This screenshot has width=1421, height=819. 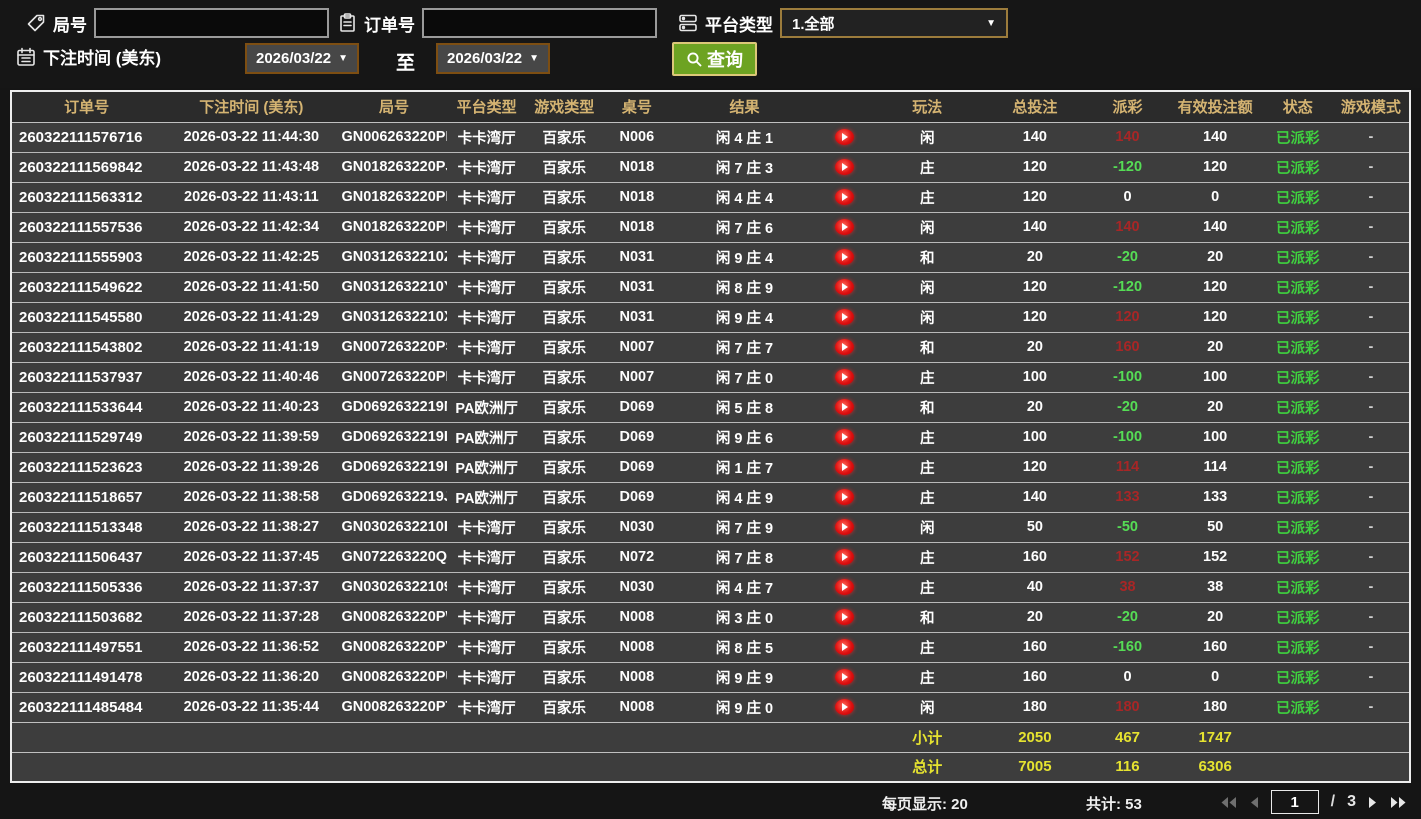 I want to click on first-page-button, so click(x=1228, y=802).